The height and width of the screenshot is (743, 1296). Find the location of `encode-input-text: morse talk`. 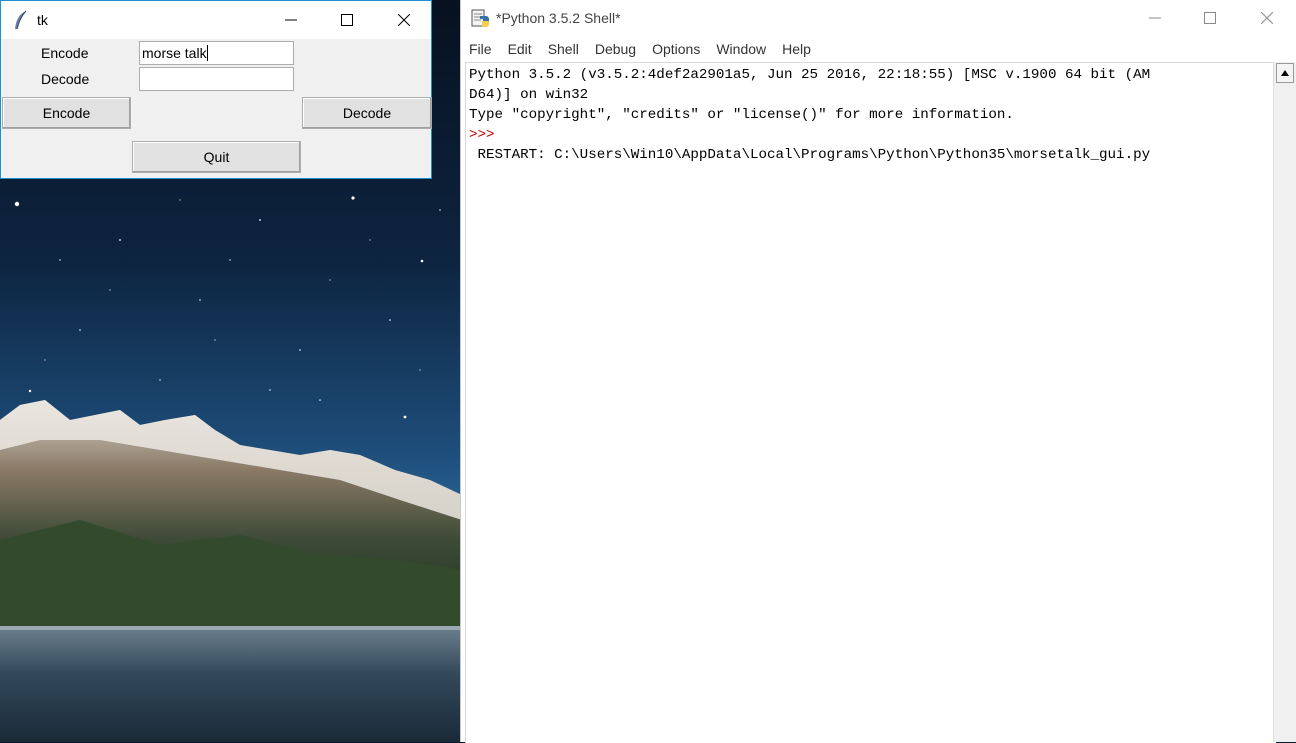

encode-input-text: morse talk is located at coordinates (174, 53).